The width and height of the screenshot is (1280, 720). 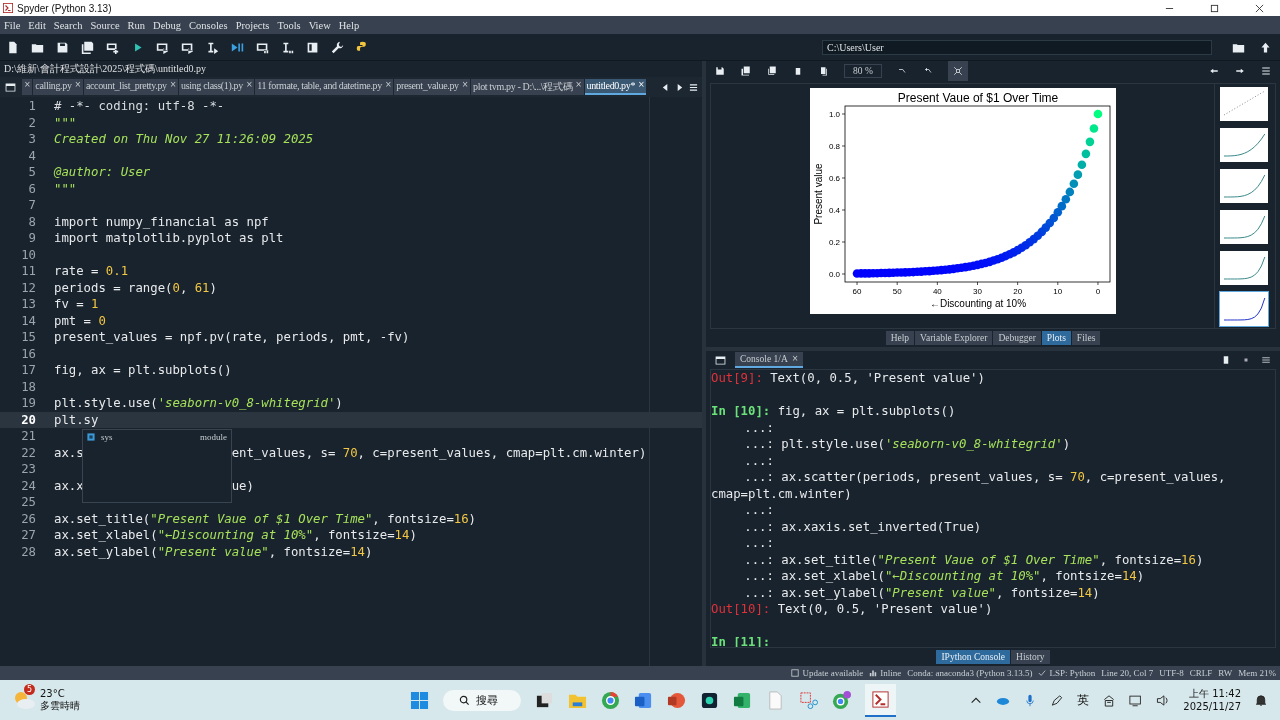 I want to click on editor-tab: present_value.py ×, so click(x=432, y=87).